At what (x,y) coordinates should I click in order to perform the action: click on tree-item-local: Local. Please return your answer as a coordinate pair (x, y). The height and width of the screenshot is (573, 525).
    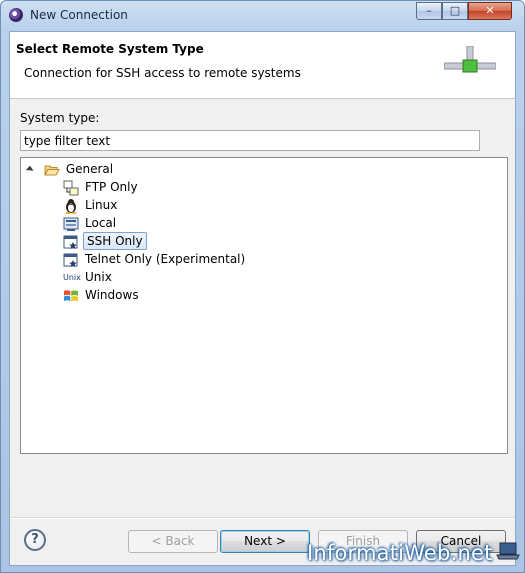
    Looking at the image, I should click on (90, 223).